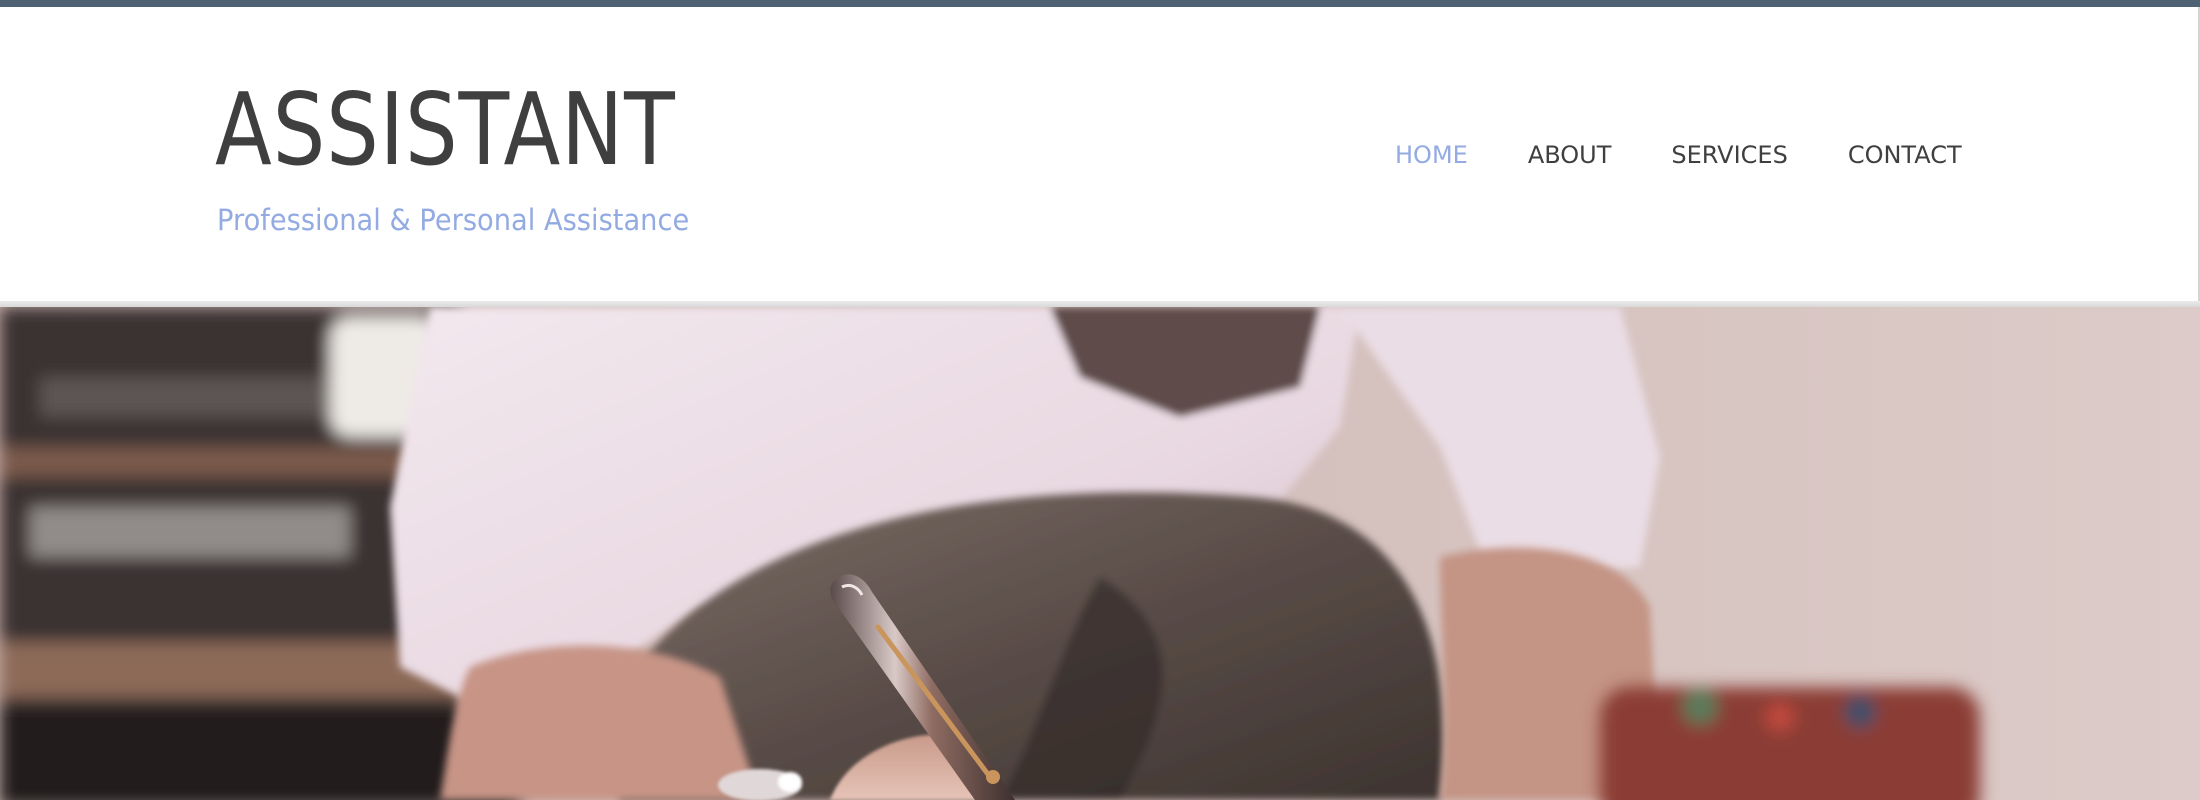  Describe the element at coordinates (1729, 155) in the screenshot. I see `nav-item-services: SERVICES` at that location.